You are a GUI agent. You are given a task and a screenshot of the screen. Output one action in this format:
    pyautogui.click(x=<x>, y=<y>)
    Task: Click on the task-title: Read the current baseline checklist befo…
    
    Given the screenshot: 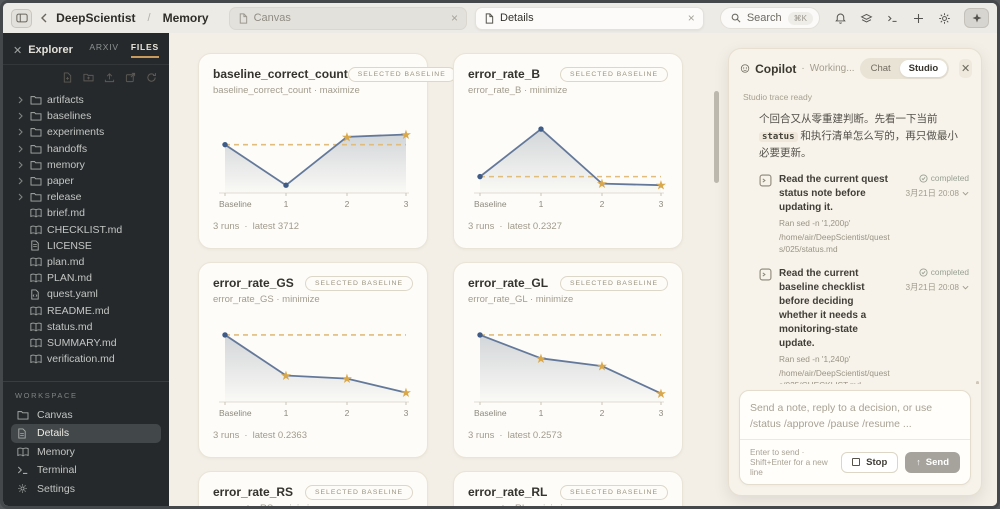 What is the action you would take?
    pyautogui.click(x=823, y=309)
    